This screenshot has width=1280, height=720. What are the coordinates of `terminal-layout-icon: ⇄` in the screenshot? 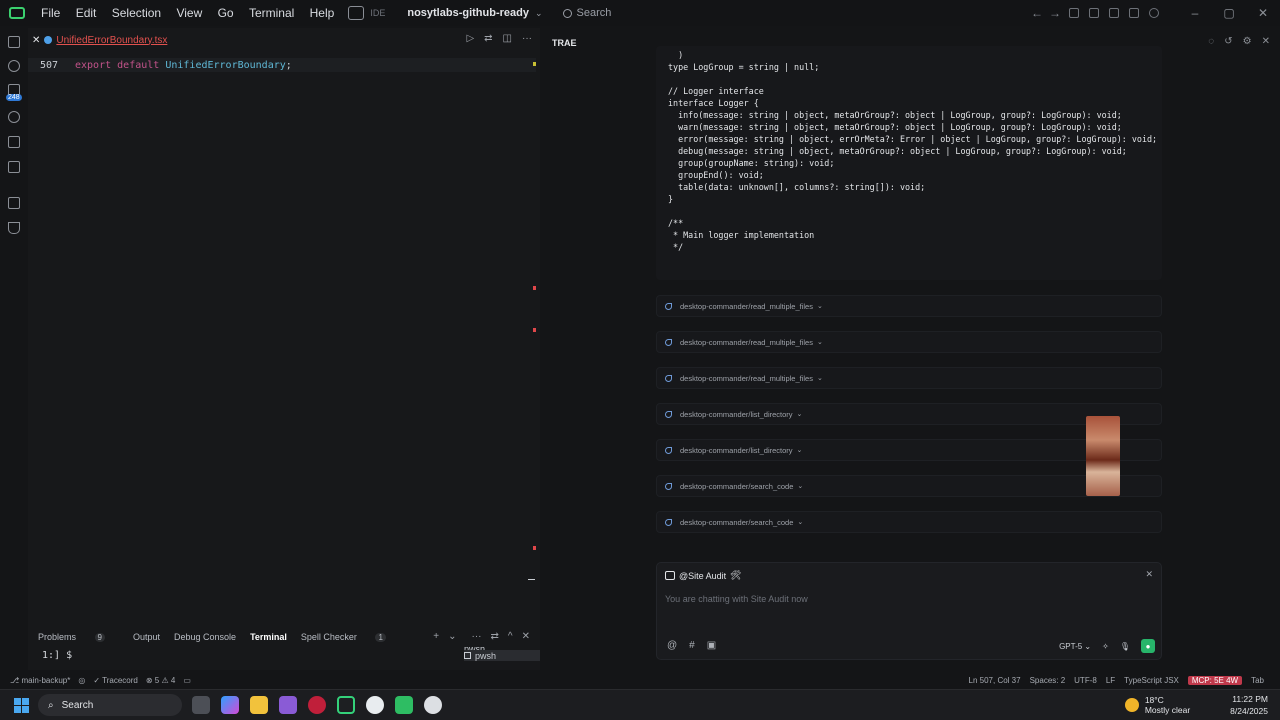 It's located at (495, 636).